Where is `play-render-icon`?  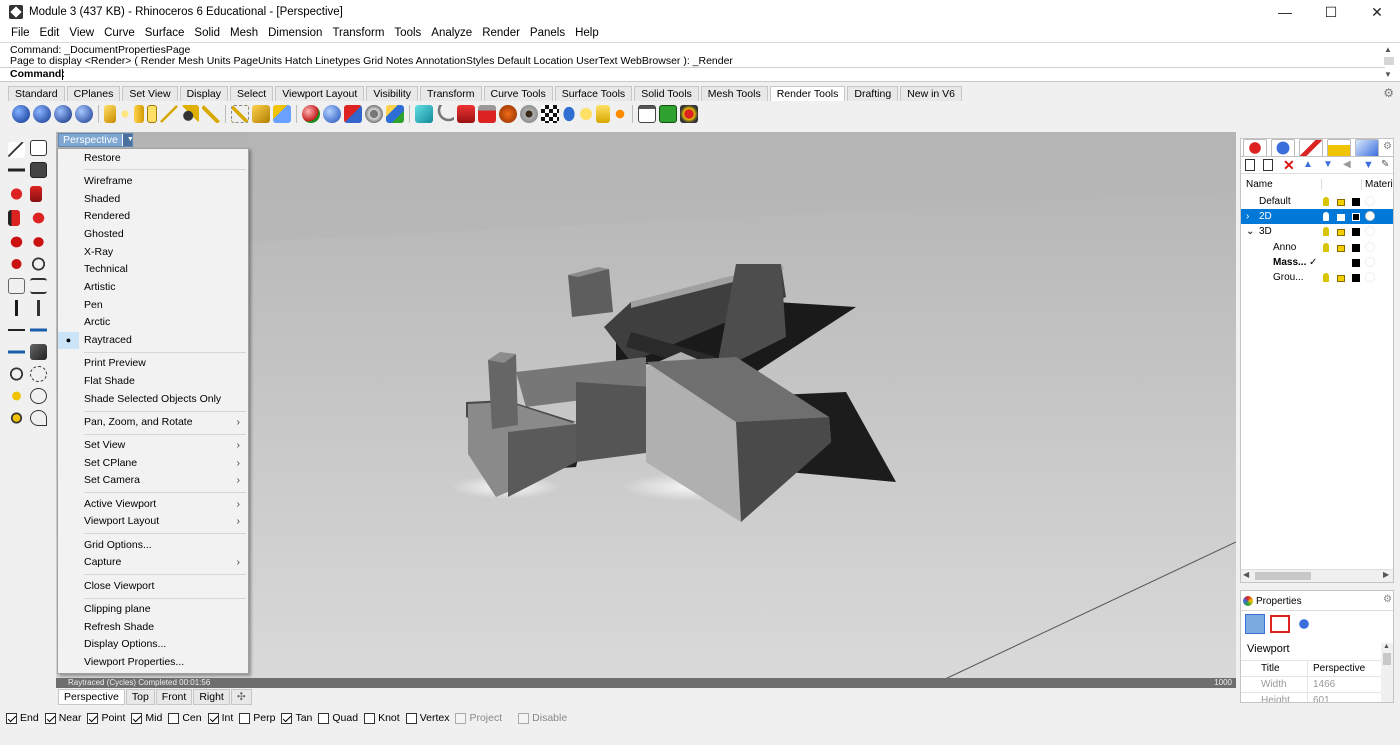 play-render-icon is located at coordinates (668, 114).